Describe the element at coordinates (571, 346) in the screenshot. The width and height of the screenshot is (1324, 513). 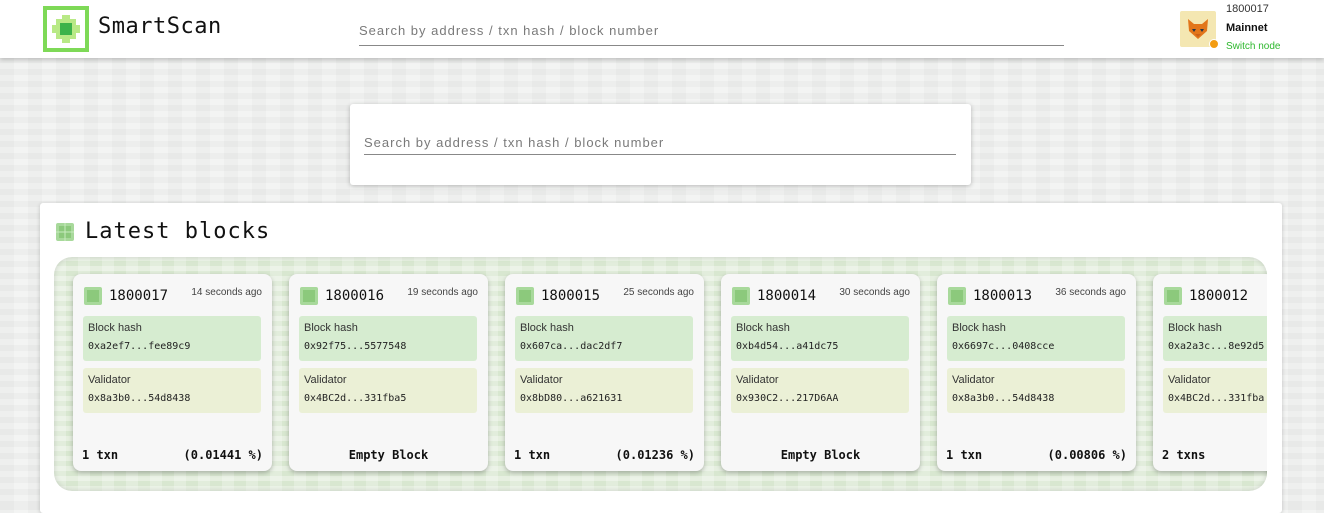
I see `block-hash-value: 0x607ca...dac2df7` at that location.